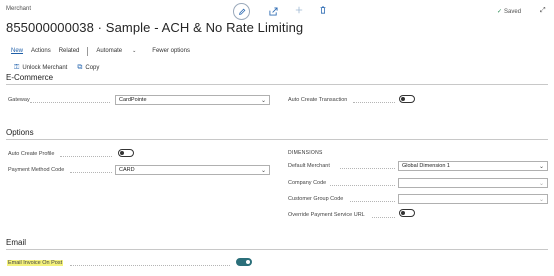  Describe the element at coordinates (192, 100) in the screenshot. I see `gateway-select: CardPointe ⌄` at that location.